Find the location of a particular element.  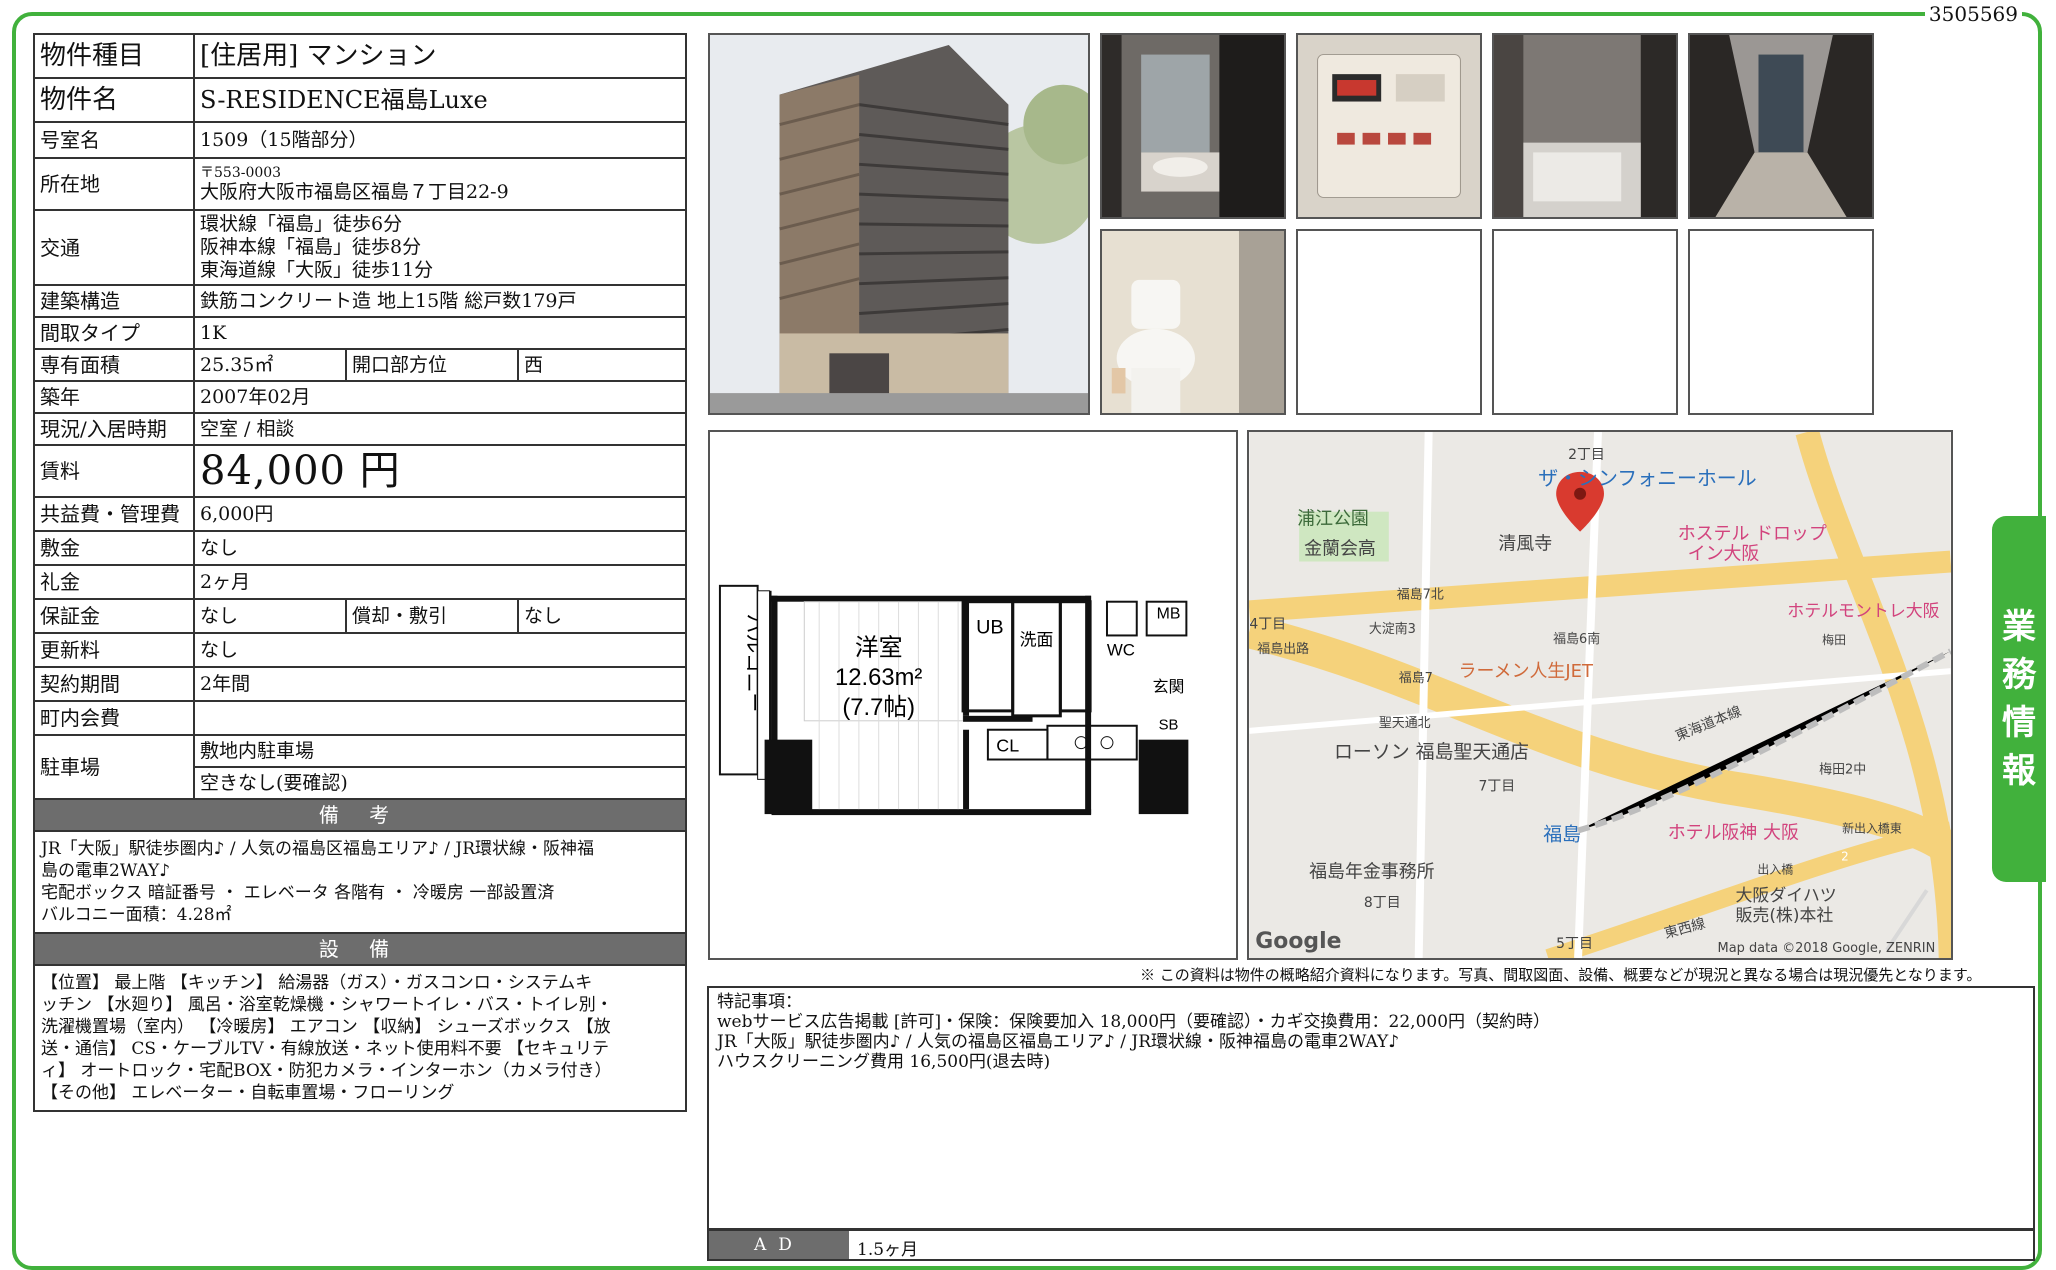

label-guarantee: 保証金 is located at coordinates (114, 616).